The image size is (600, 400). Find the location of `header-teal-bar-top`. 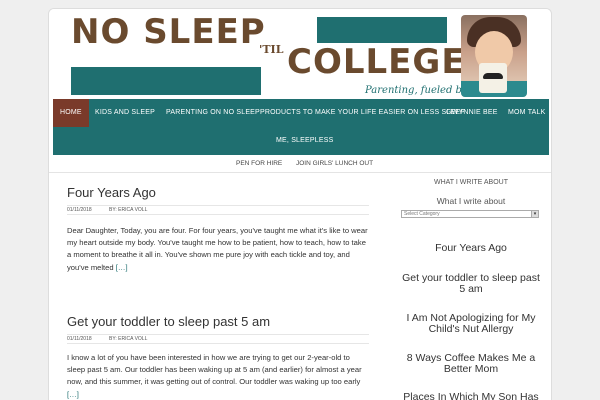

header-teal-bar-top is located at coordinates (382, 30).